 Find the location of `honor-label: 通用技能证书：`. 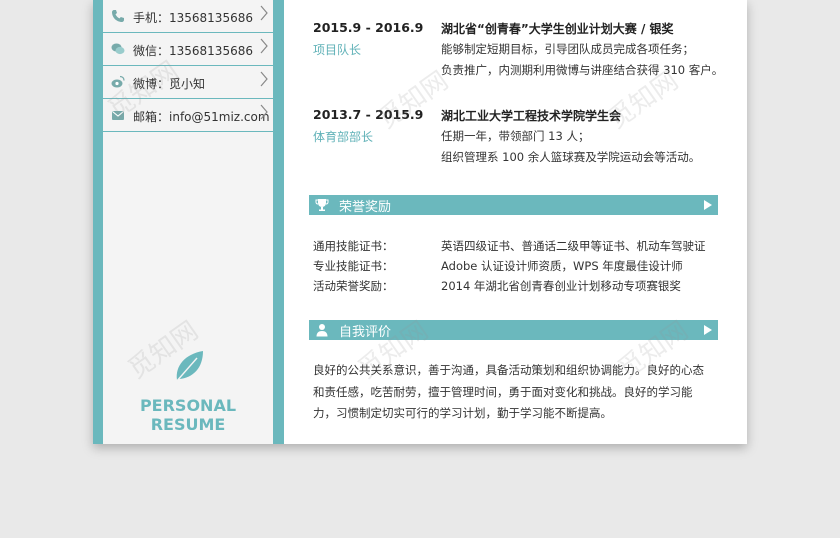

honor-label: 通用技能证书： is located at coordinates (353, 246).